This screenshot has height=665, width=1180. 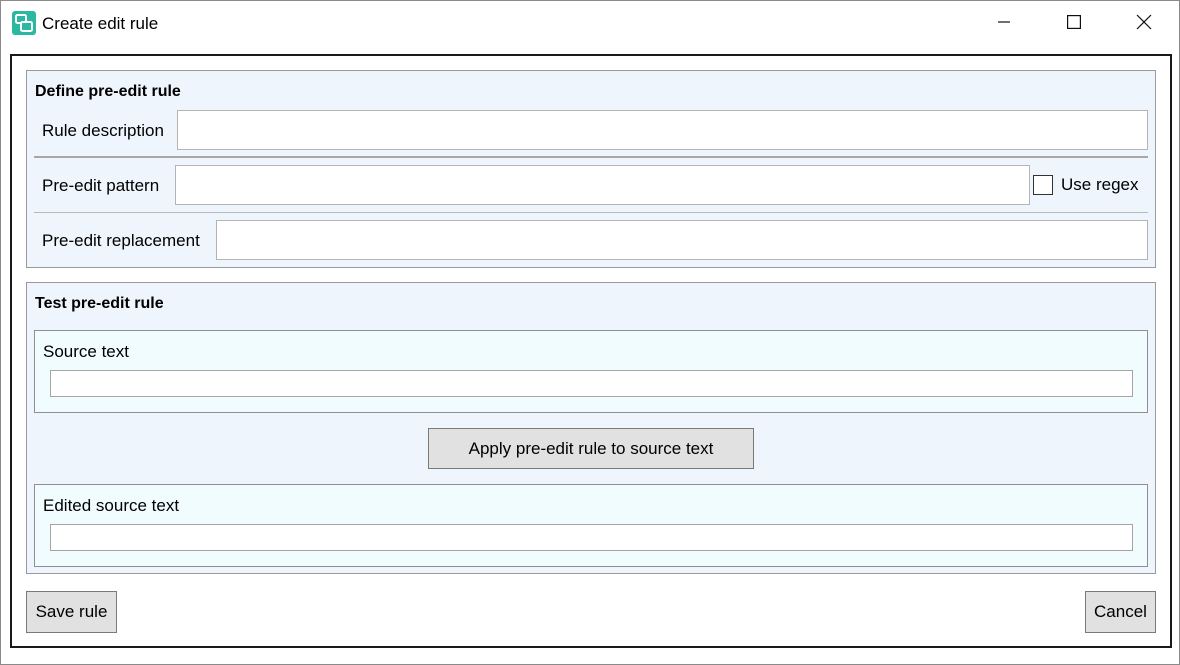 What do you see at coordinates (121, 240) in the screenshot?
I see `pre-edit-replacement-label: Pre-edit replacement` at bounding box center [121, 240].